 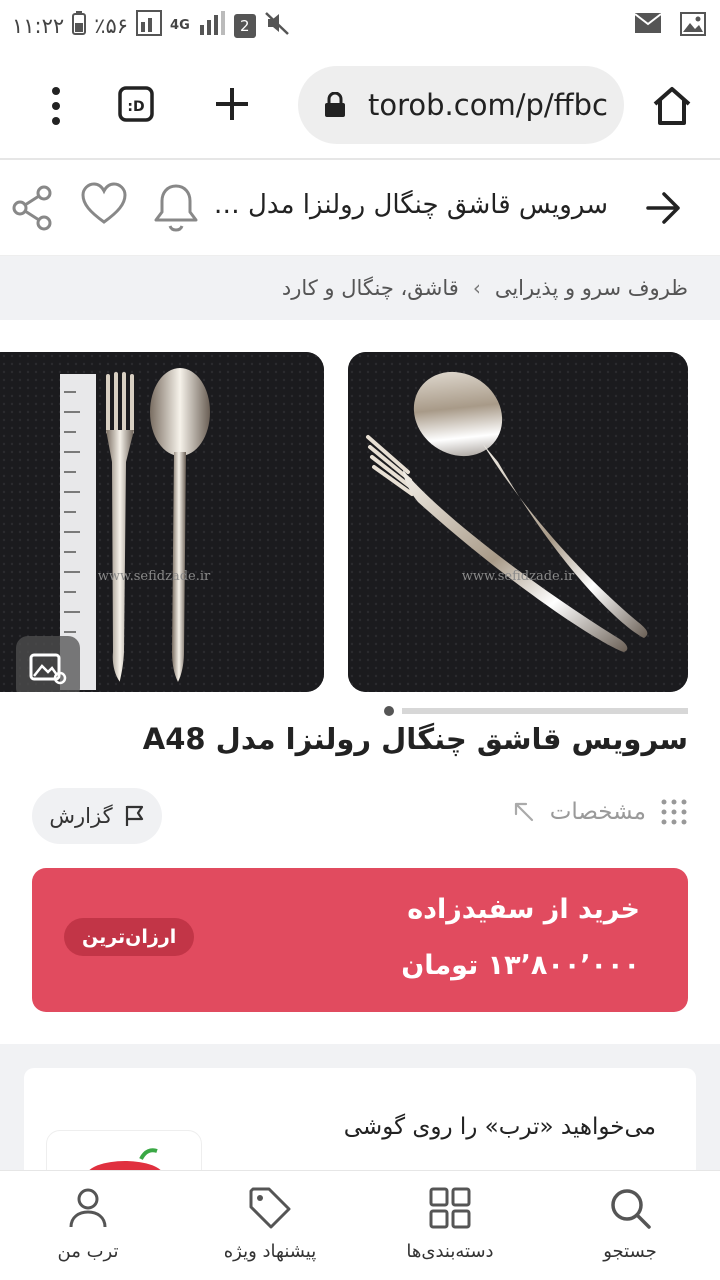 I want to click on gallery-button, so click(x=48, y=664).